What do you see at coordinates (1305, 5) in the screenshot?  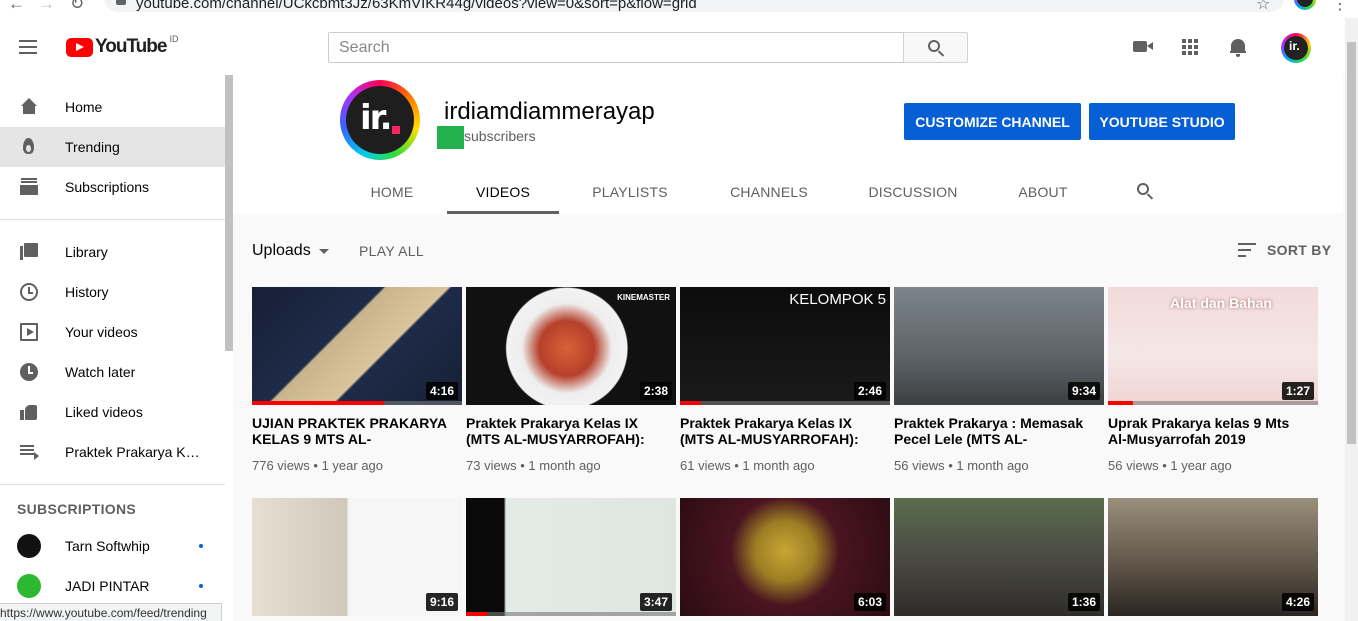 I see `browser-profile-avatar` at bounding box center [1305, 5].